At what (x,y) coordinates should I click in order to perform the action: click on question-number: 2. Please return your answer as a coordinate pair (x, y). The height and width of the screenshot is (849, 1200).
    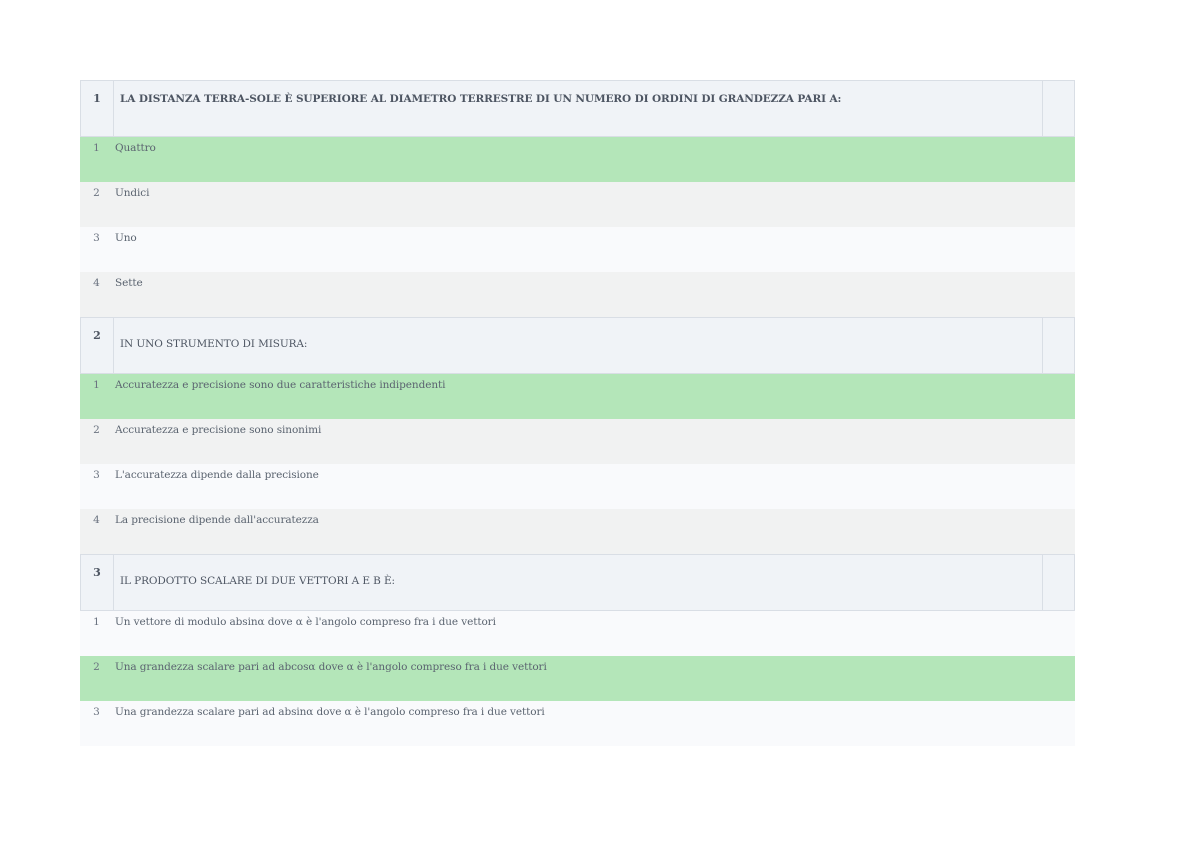
    Looking at the image, I should click on (97, 345).